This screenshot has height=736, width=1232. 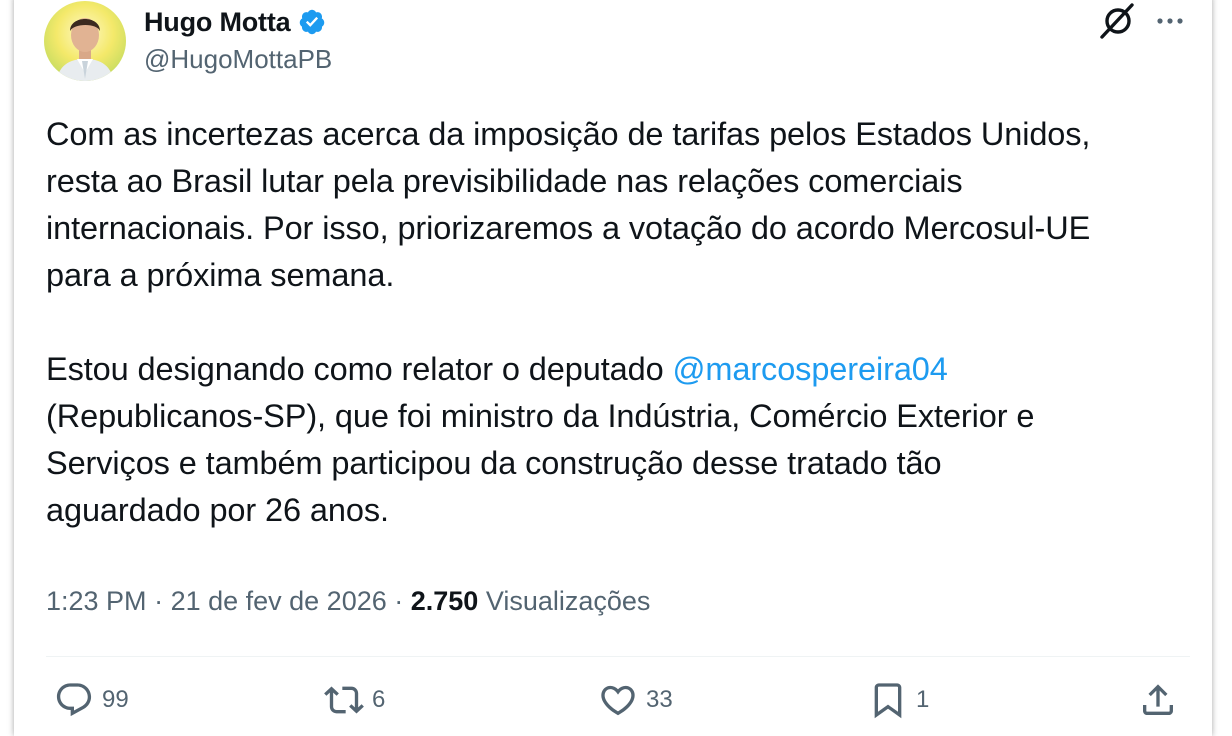 What do you see at coordinates (279, 601) in the screenshot?
I see `tweet-date: 21 de fev de 2026` at bounding box center [279, 601].